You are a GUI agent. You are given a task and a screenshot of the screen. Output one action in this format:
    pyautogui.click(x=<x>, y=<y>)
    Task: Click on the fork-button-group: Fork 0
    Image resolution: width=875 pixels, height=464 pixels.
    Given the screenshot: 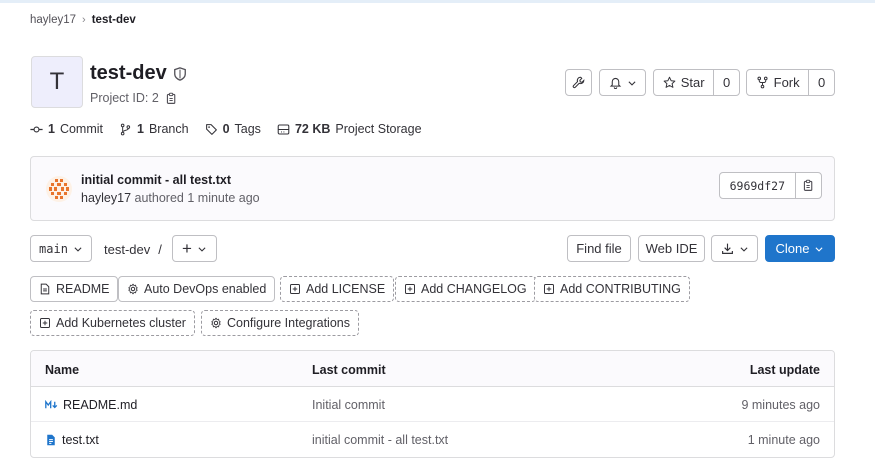 What is the action you would take?
    pyautogui.click(x=790, y=82)
    